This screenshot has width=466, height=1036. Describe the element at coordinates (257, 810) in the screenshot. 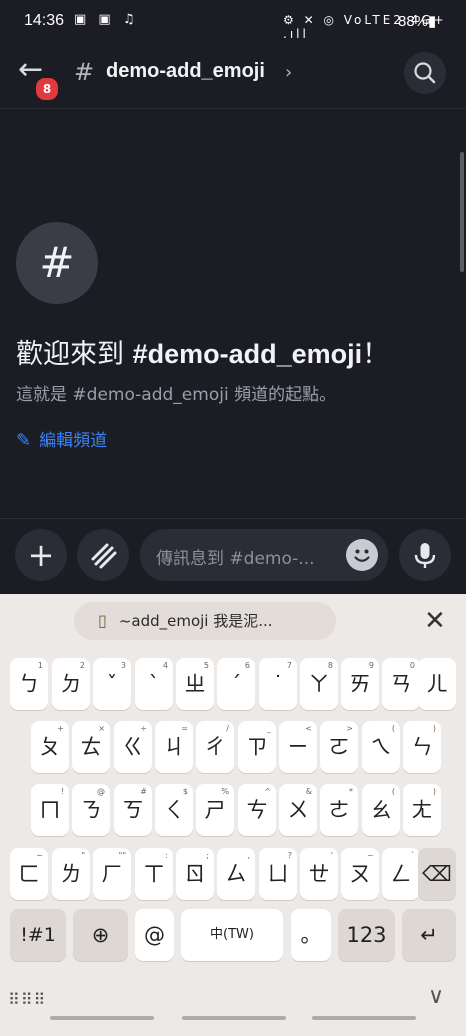

I see `key-3-6: ㄘ ^` at that location.